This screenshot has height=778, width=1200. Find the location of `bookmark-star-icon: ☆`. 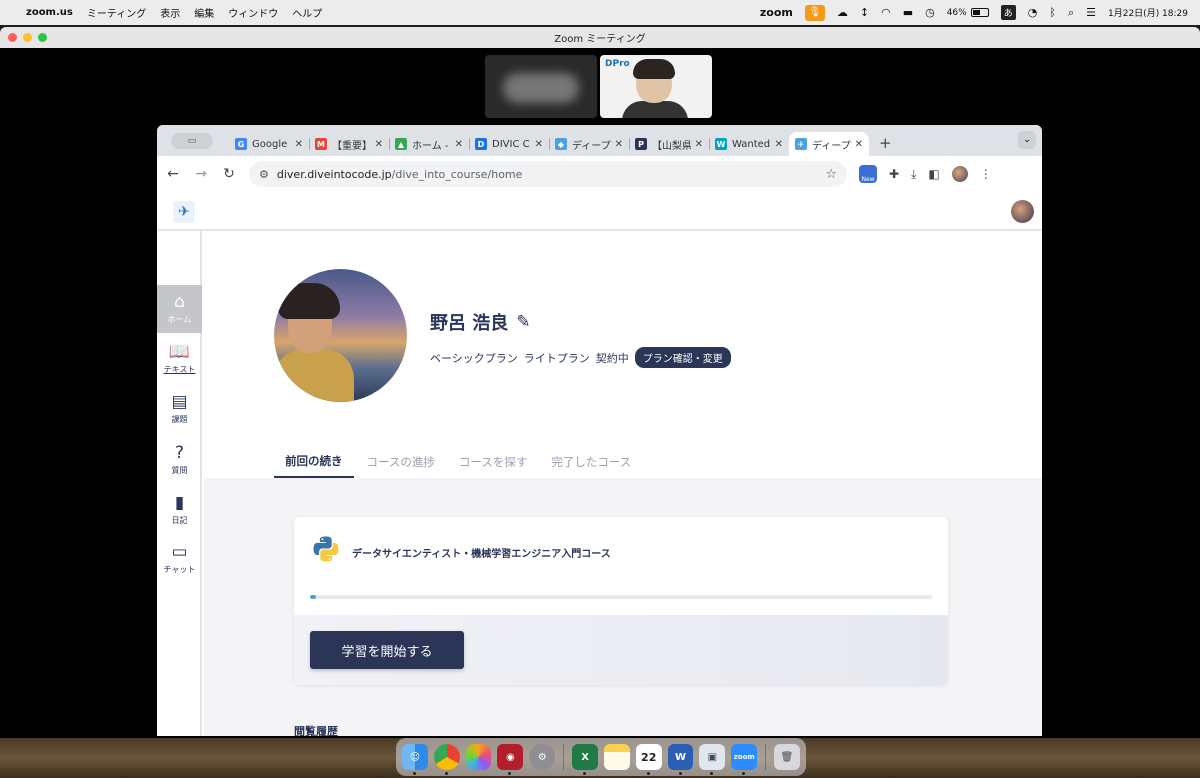

bookmark-star-icon: ☆ is located at coordinates (831, 174).